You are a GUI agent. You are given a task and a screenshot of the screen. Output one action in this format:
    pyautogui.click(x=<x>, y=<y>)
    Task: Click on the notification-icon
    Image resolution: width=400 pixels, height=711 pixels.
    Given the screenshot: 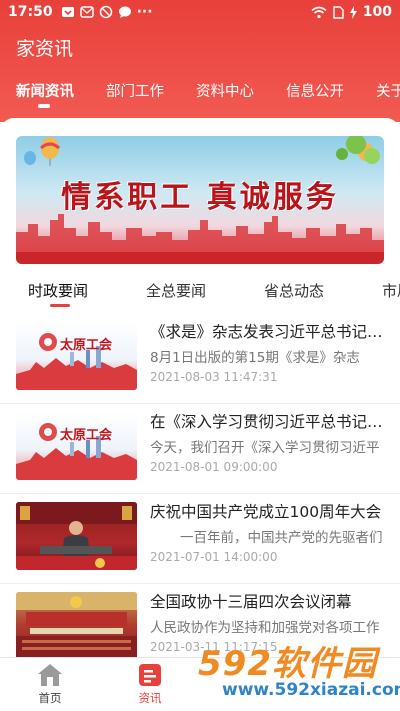 What is the action you would take?
    pyautogui.click(x=67, y=12)
    